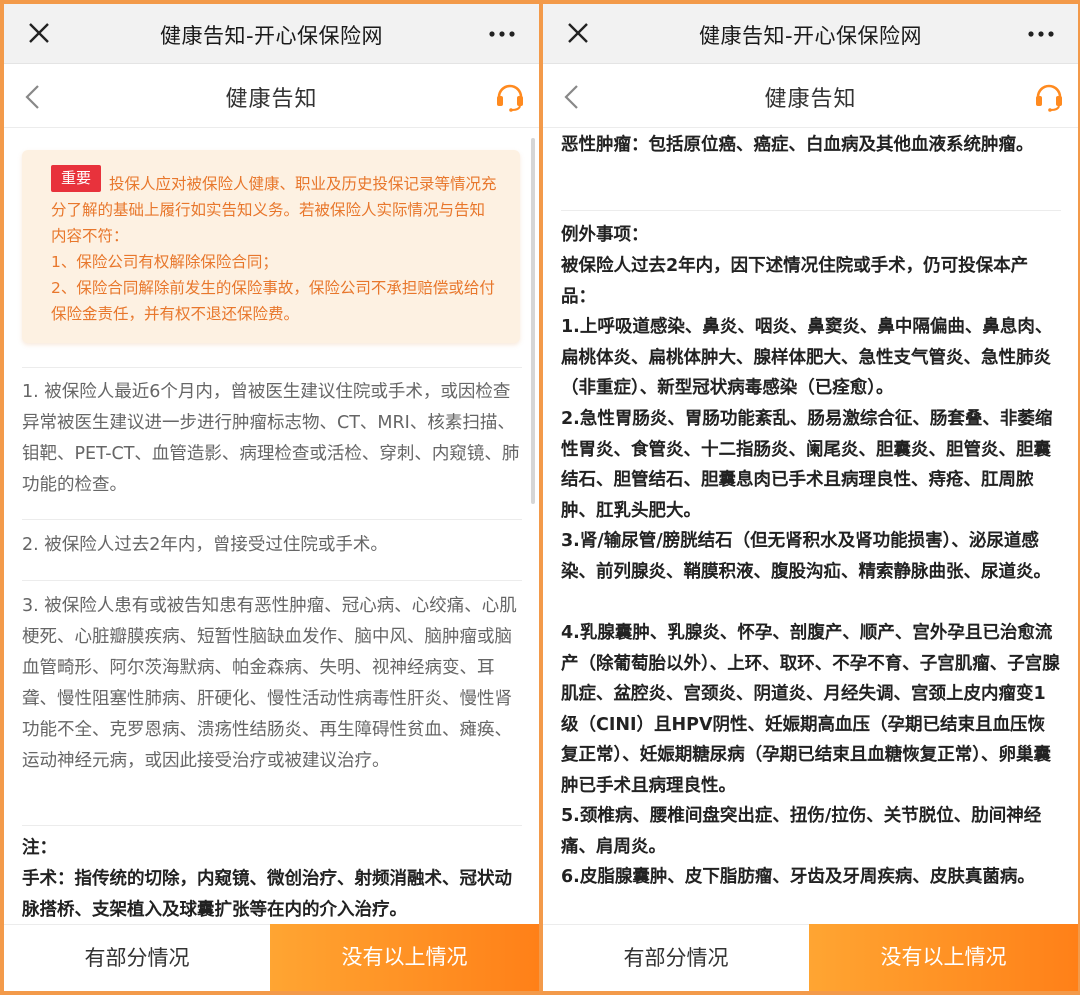 The image size is (1080, 995). What do you see at coordinates (39, 848) in the screenshot?
I see `note-title: 注：` at bounding box center [39, 848].